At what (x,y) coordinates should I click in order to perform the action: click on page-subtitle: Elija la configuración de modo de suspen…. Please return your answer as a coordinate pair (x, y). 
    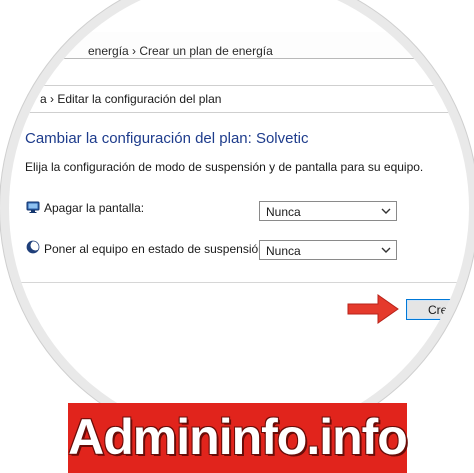
    Looking at the image, I should click on (224, 167).